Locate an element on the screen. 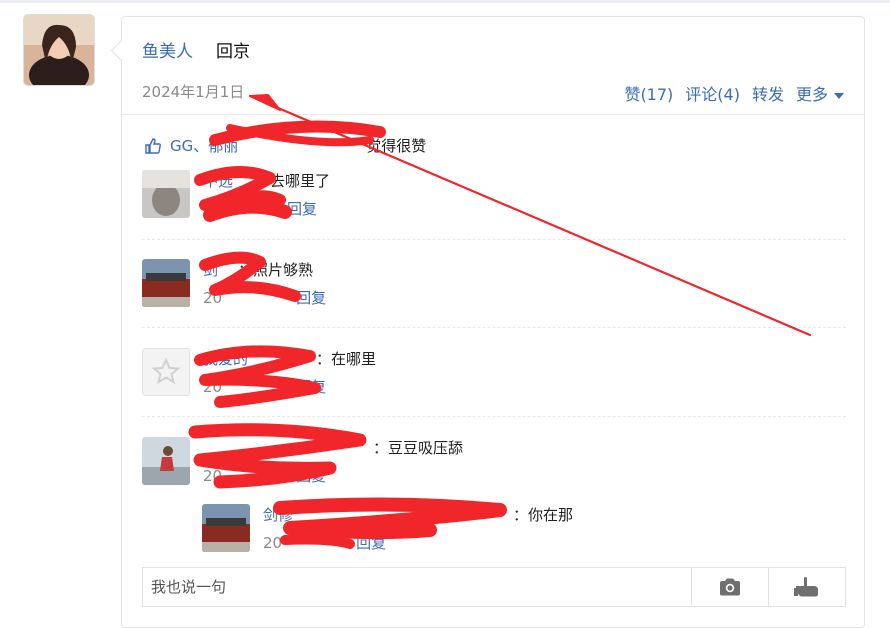 The height and width of the screenshot is (629, 890). more-label: 更多 is located at coordinates (811, 94).